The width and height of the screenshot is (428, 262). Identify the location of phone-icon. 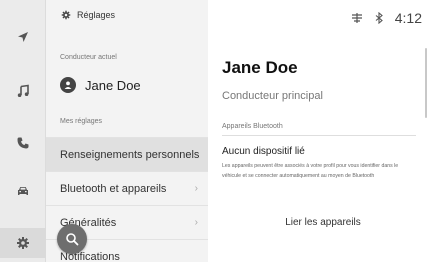
(23, 143).